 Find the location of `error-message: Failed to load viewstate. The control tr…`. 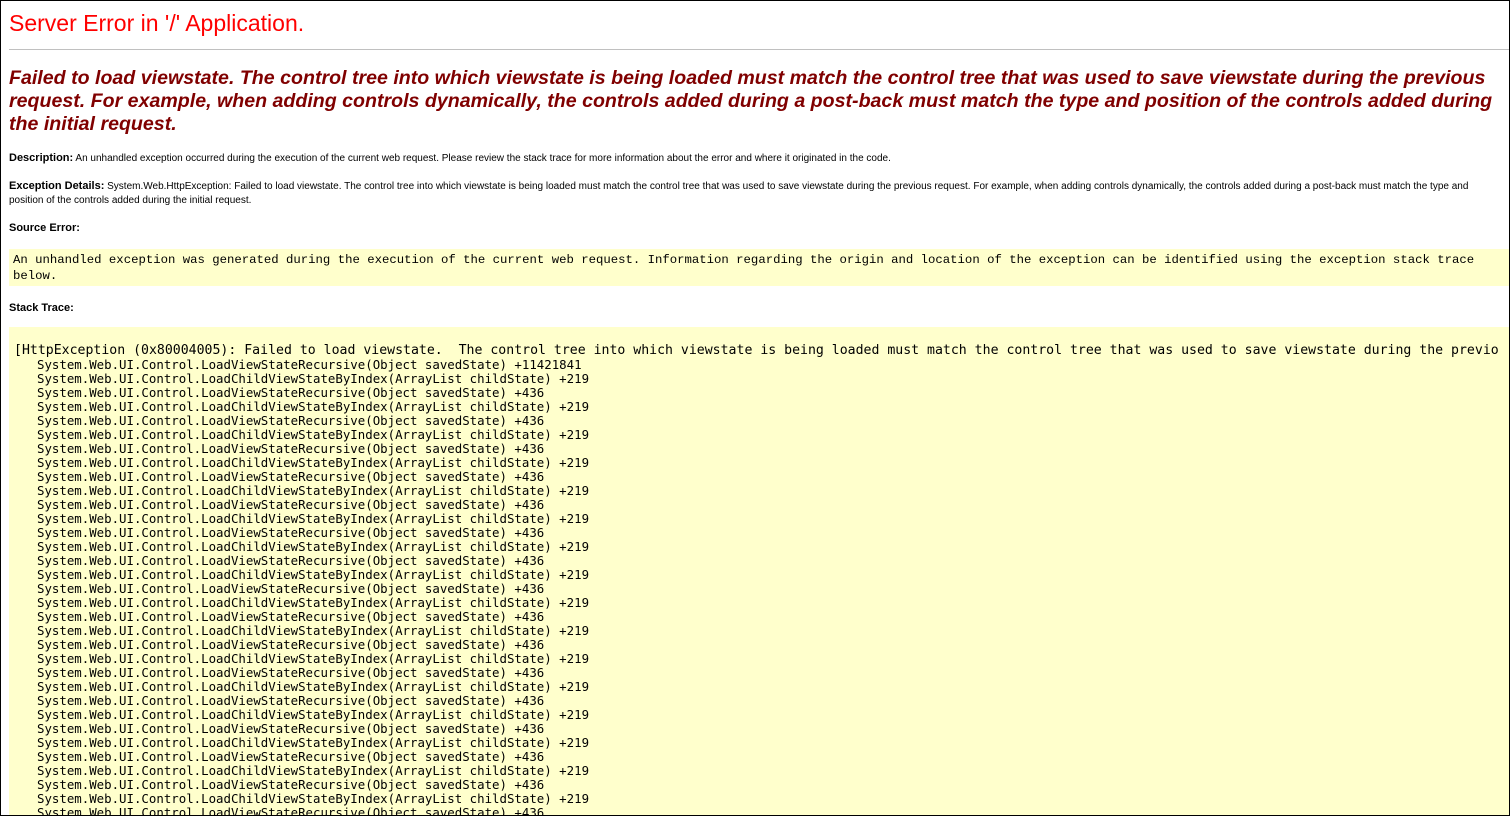

error-message: Failed to load viewstate. The control tr… is located at coordinates (751, 101).